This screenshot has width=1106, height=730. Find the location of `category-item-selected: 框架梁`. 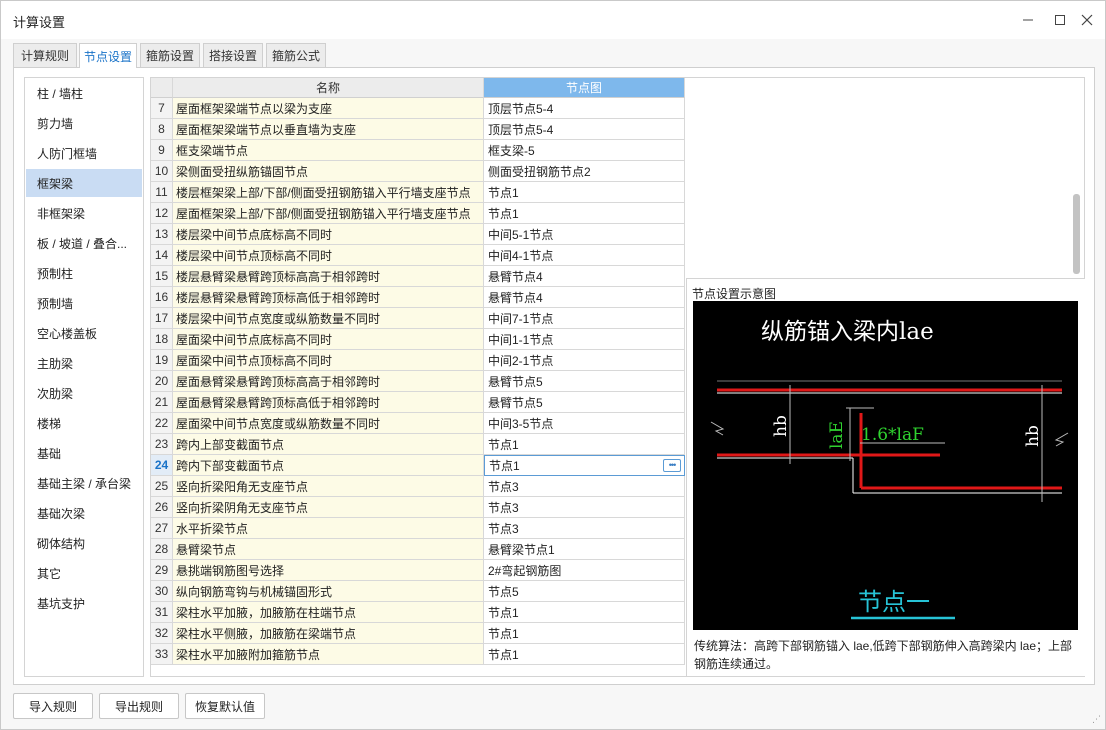

category-item-selected: 框架梁 is located at coordinates (84, 183).